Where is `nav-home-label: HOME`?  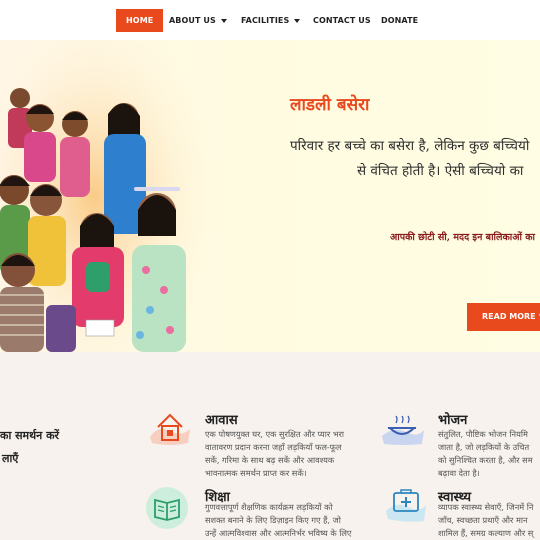
nav-home-label: HOME is located at coordinates (140, 20).